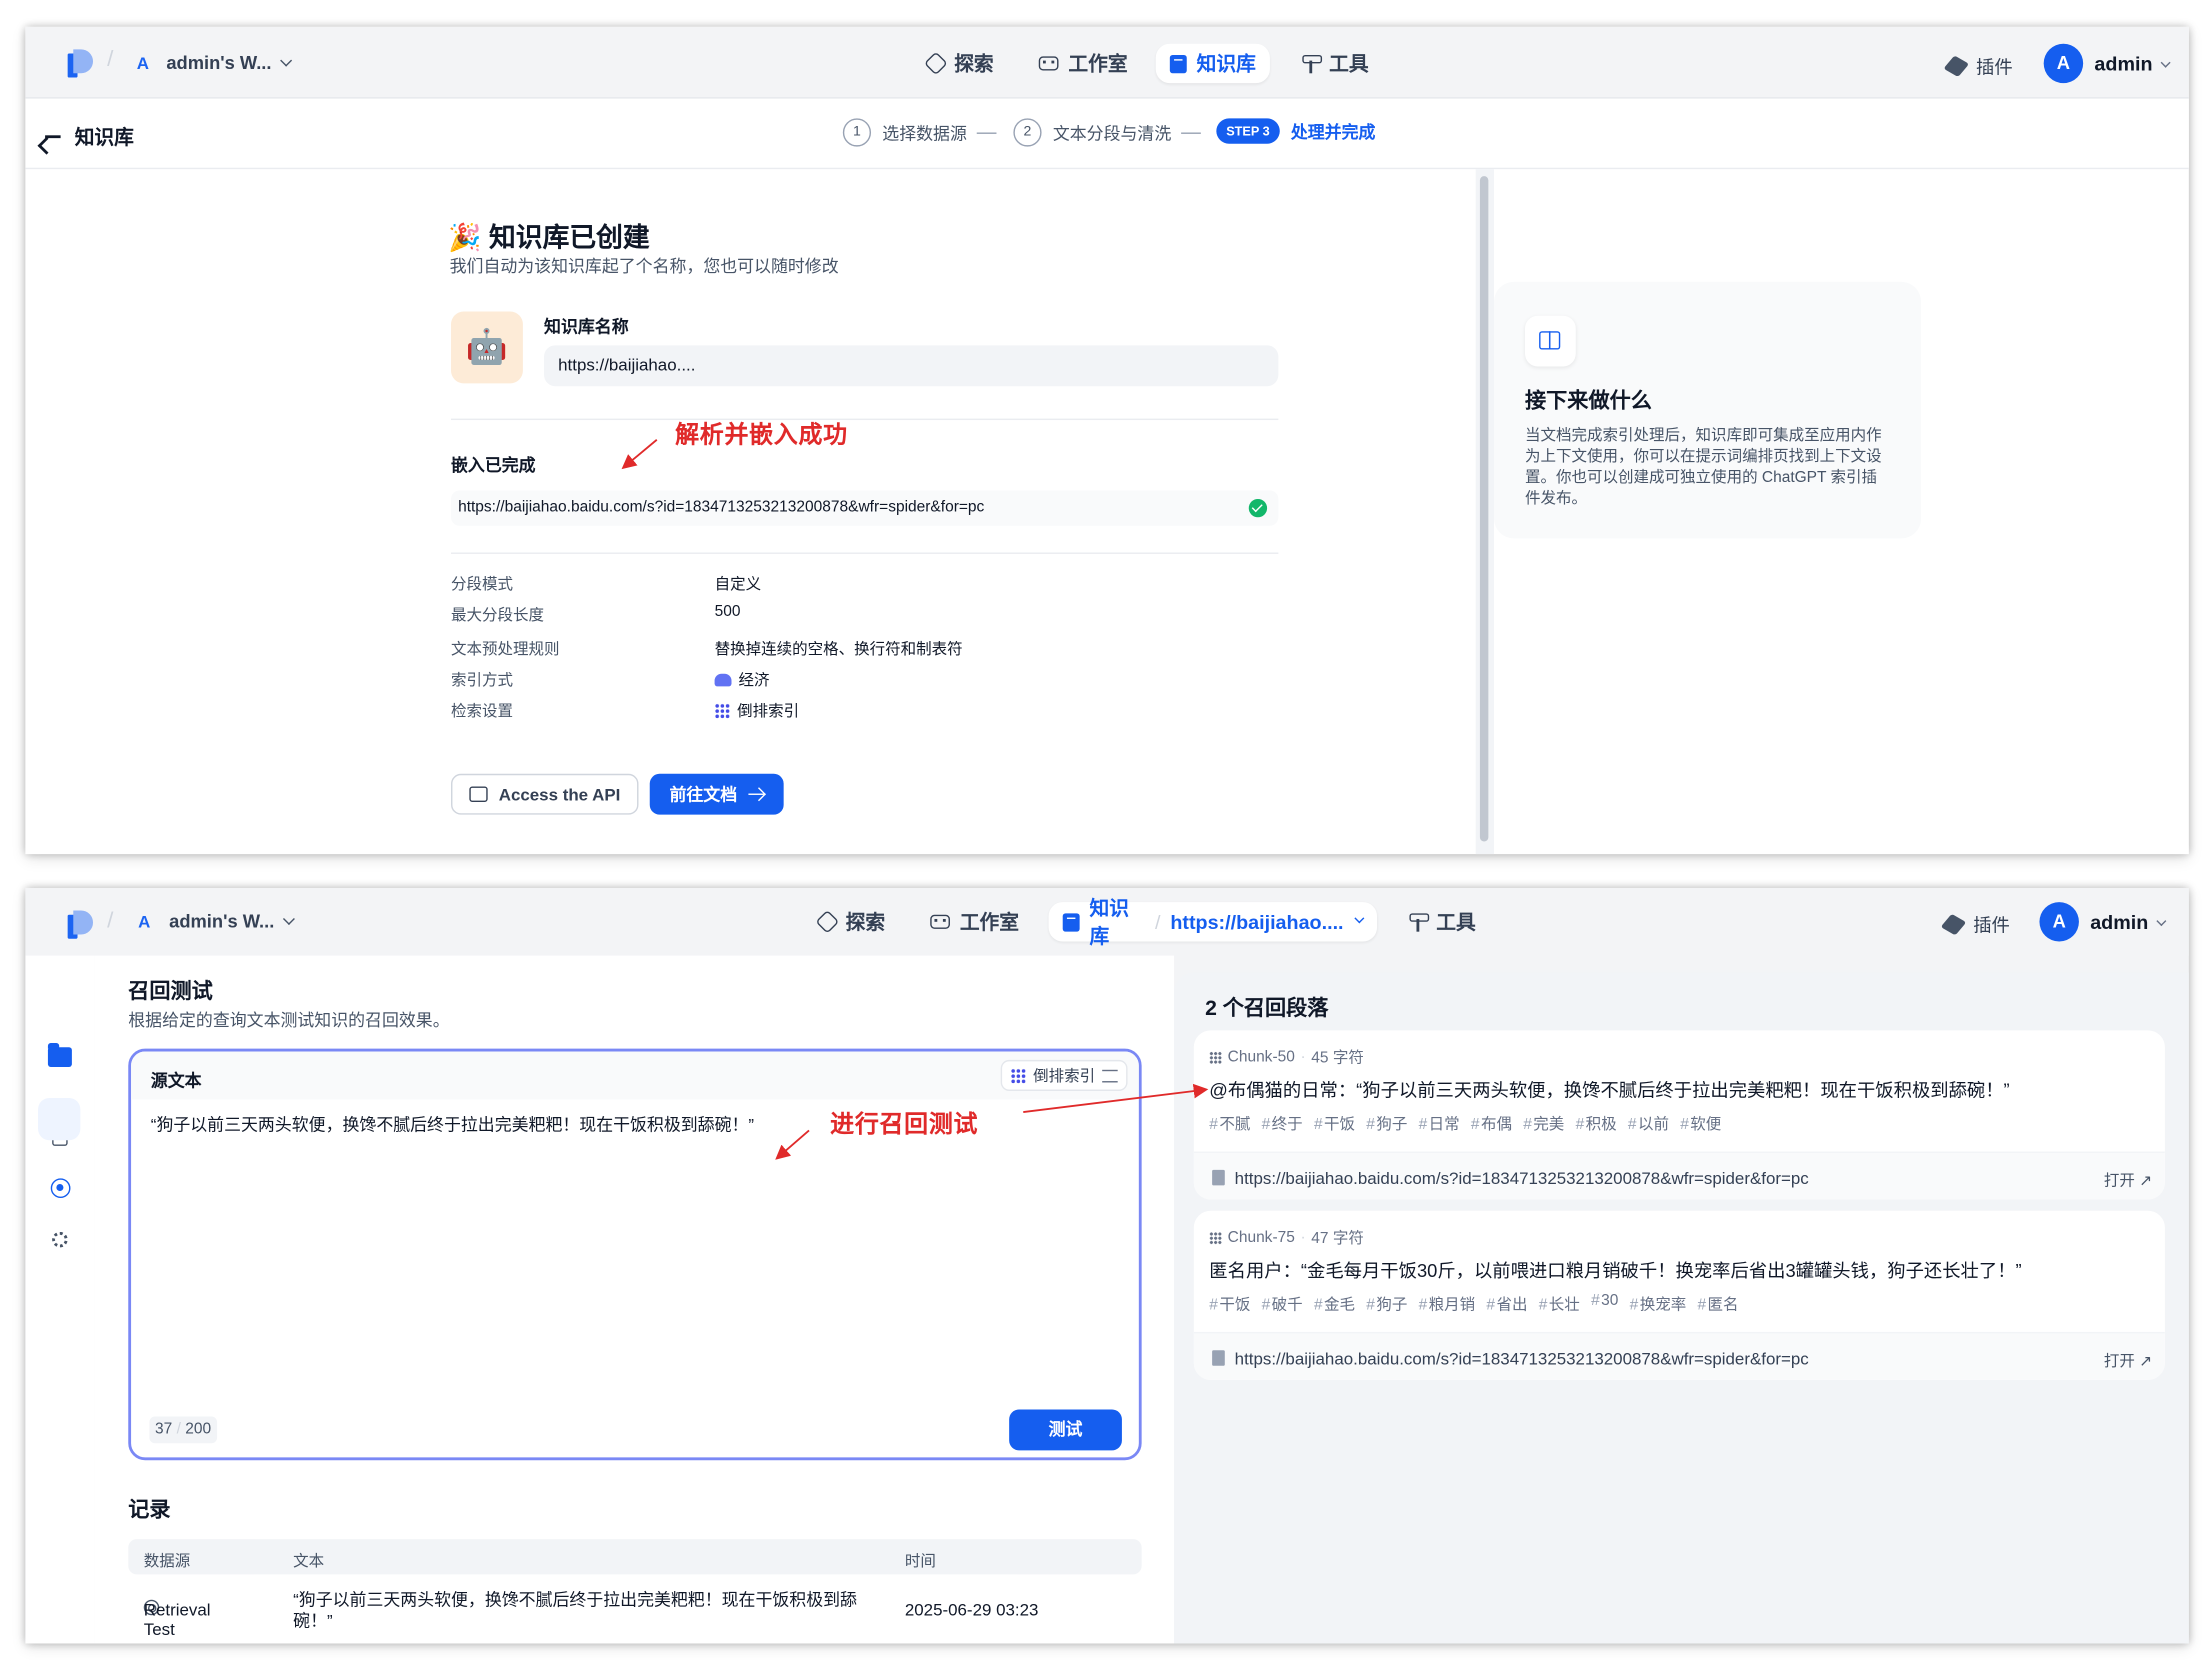 This screenshot has width=2210, height=1666. Describe the element at coordinates (60, 1239) in the screenshot. I see `gear-icon` at that location.